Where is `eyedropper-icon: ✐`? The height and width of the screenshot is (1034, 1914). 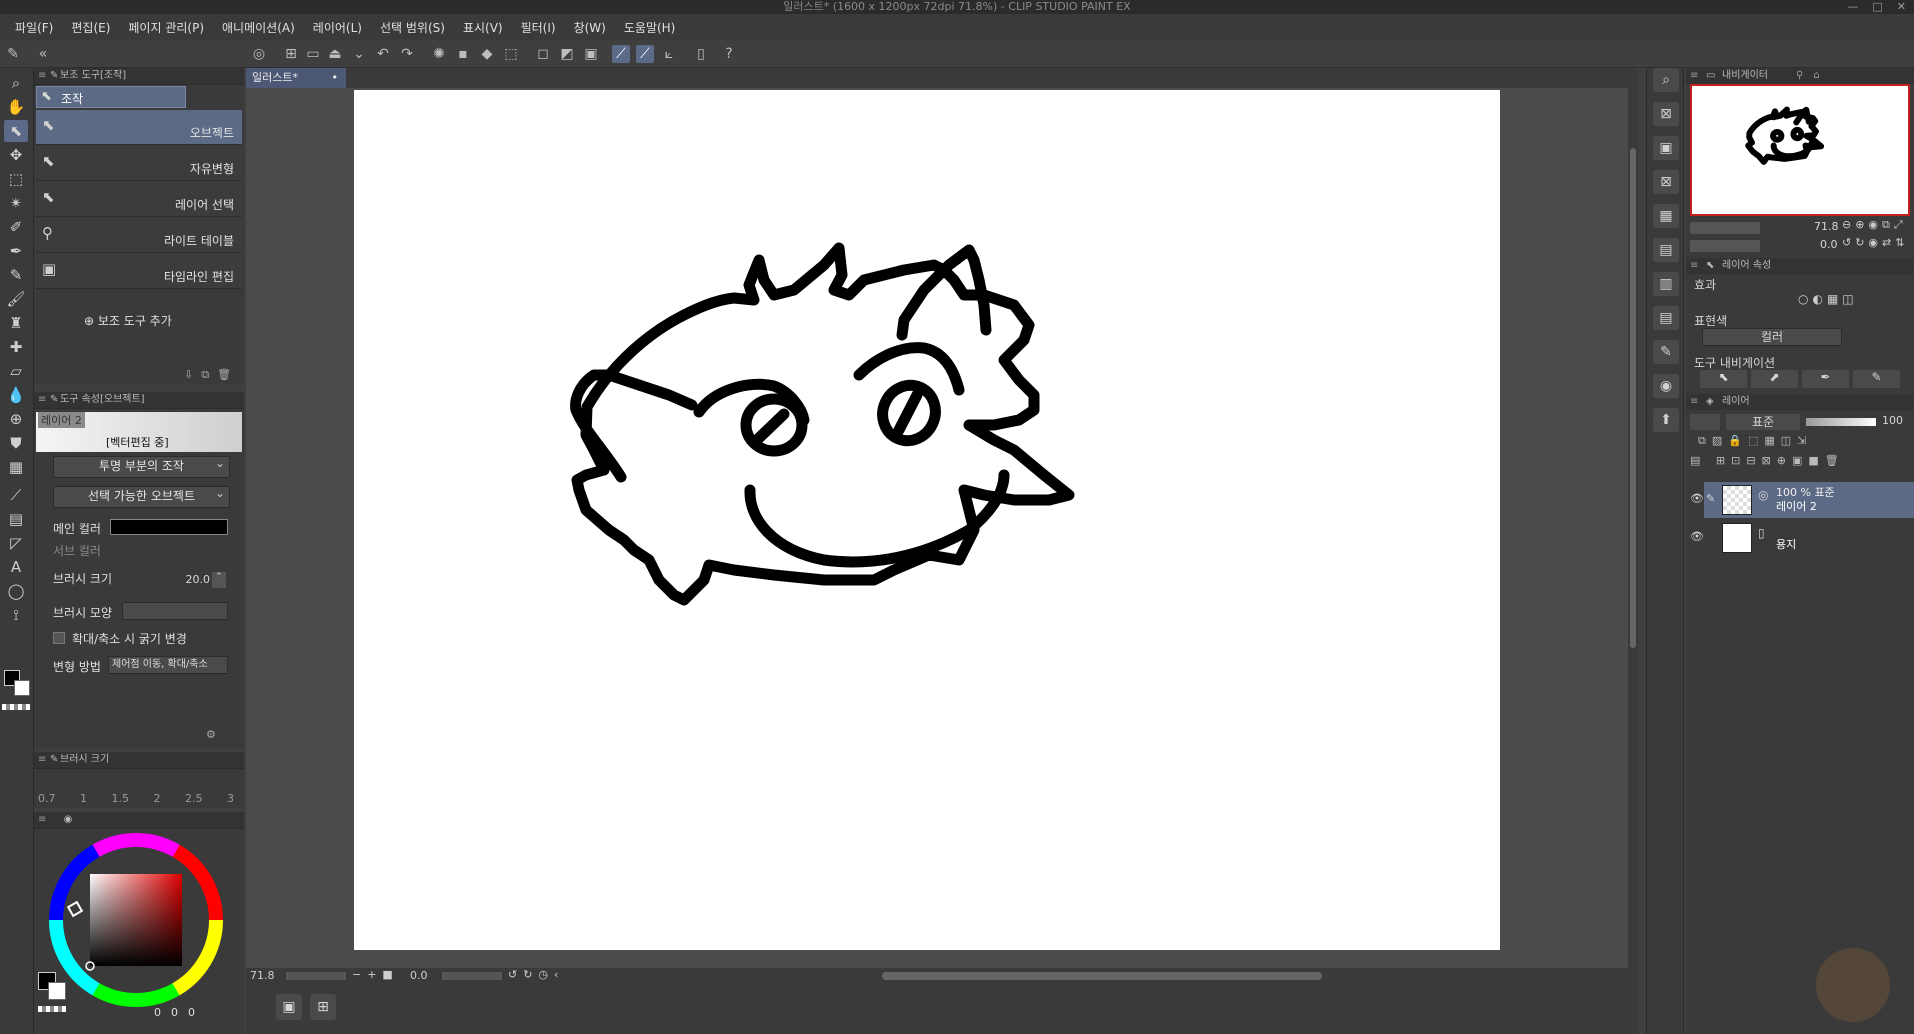
eyedropper-icon: ✐ is located at coordinates (16, 227).